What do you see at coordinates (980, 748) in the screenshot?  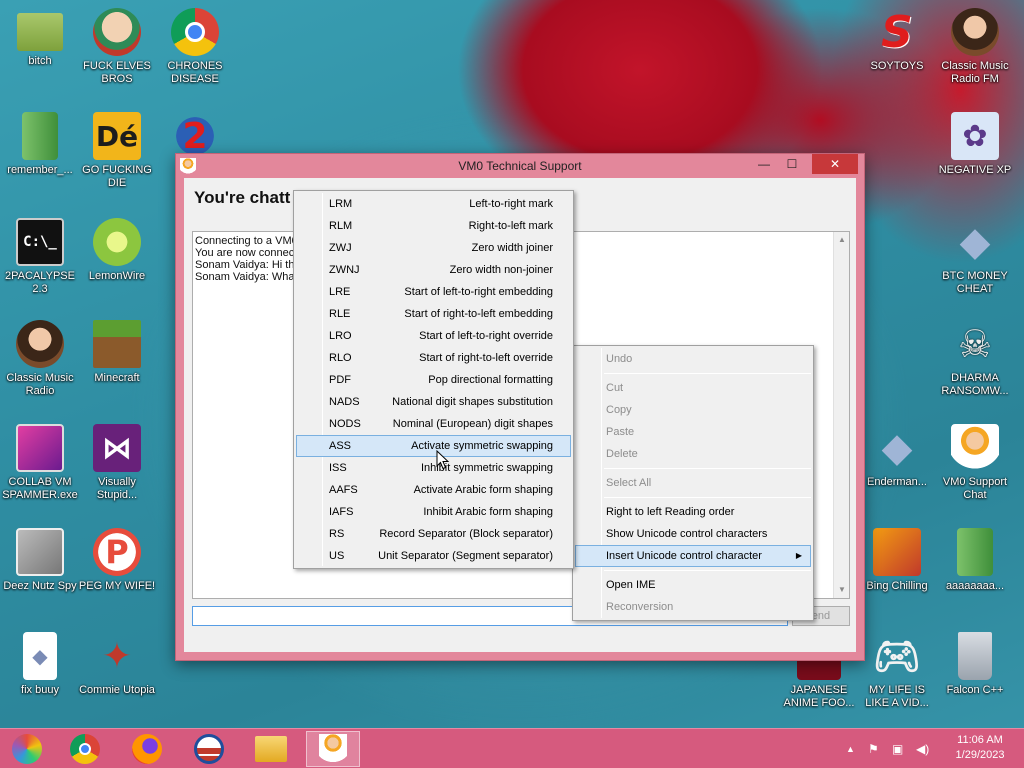 I see `taskbar-clock: 11:06 AM 1/29/2023` at bounding box center [980, 748].